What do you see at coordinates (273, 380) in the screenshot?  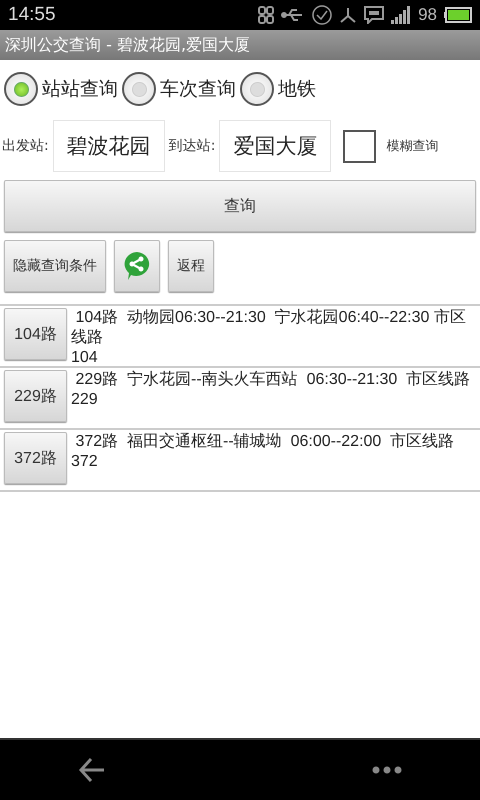 I see `route-description: 229路 宁水花园--南头火车西站 06:30--21:30 市区线路` at bounding box center [273, 380].